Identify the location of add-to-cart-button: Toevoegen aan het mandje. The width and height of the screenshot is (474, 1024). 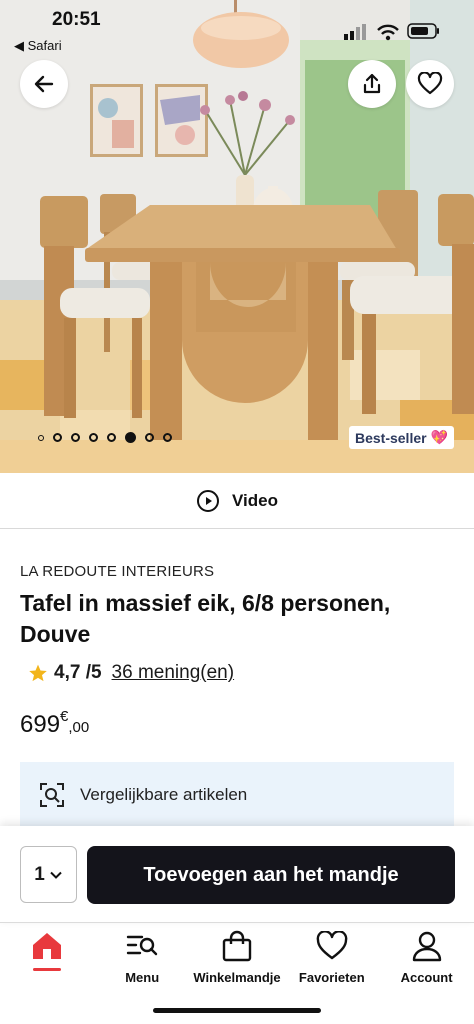
(271, 875).